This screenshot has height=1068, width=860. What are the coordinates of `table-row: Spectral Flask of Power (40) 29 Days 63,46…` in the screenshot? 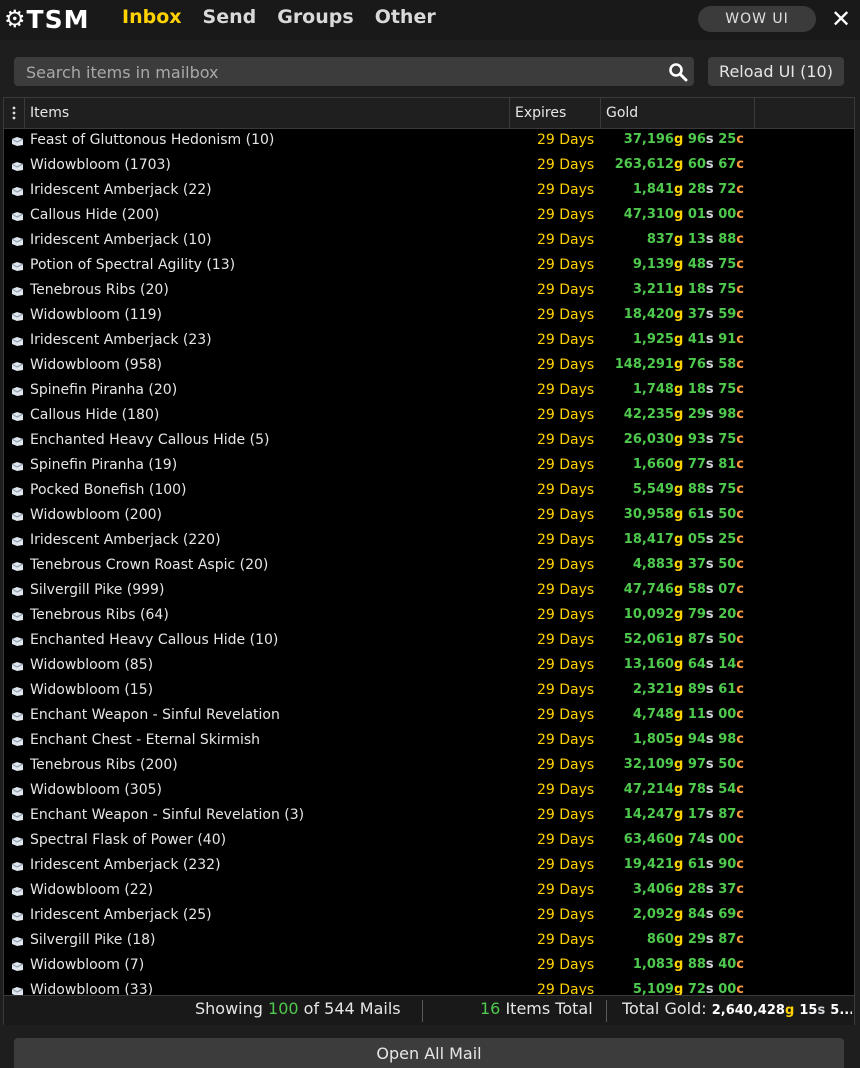 It's located at (429, 841).